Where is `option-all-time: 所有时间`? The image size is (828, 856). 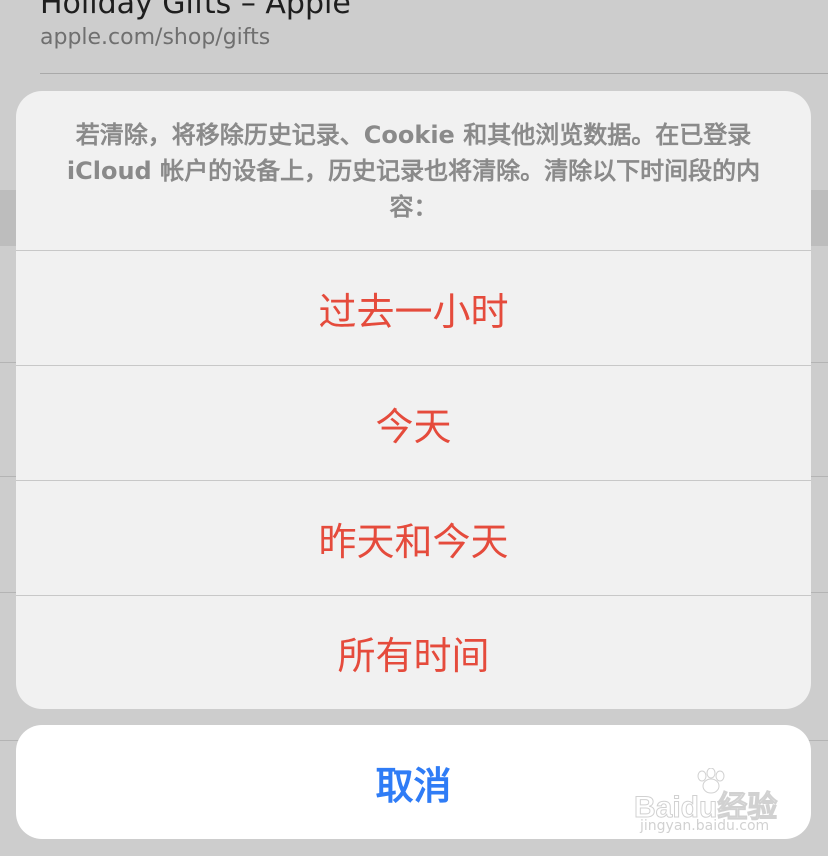 option-all-time: 所有时间 is located at coordinates (413, 652).